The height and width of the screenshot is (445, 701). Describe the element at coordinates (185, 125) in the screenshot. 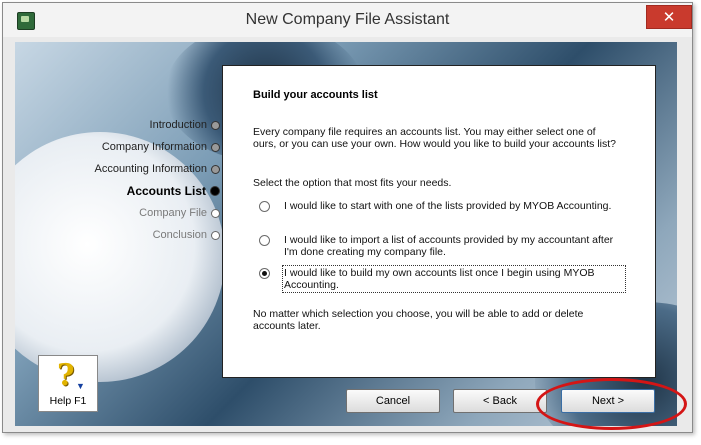

I see `step-introduction: Introduction` at that location.